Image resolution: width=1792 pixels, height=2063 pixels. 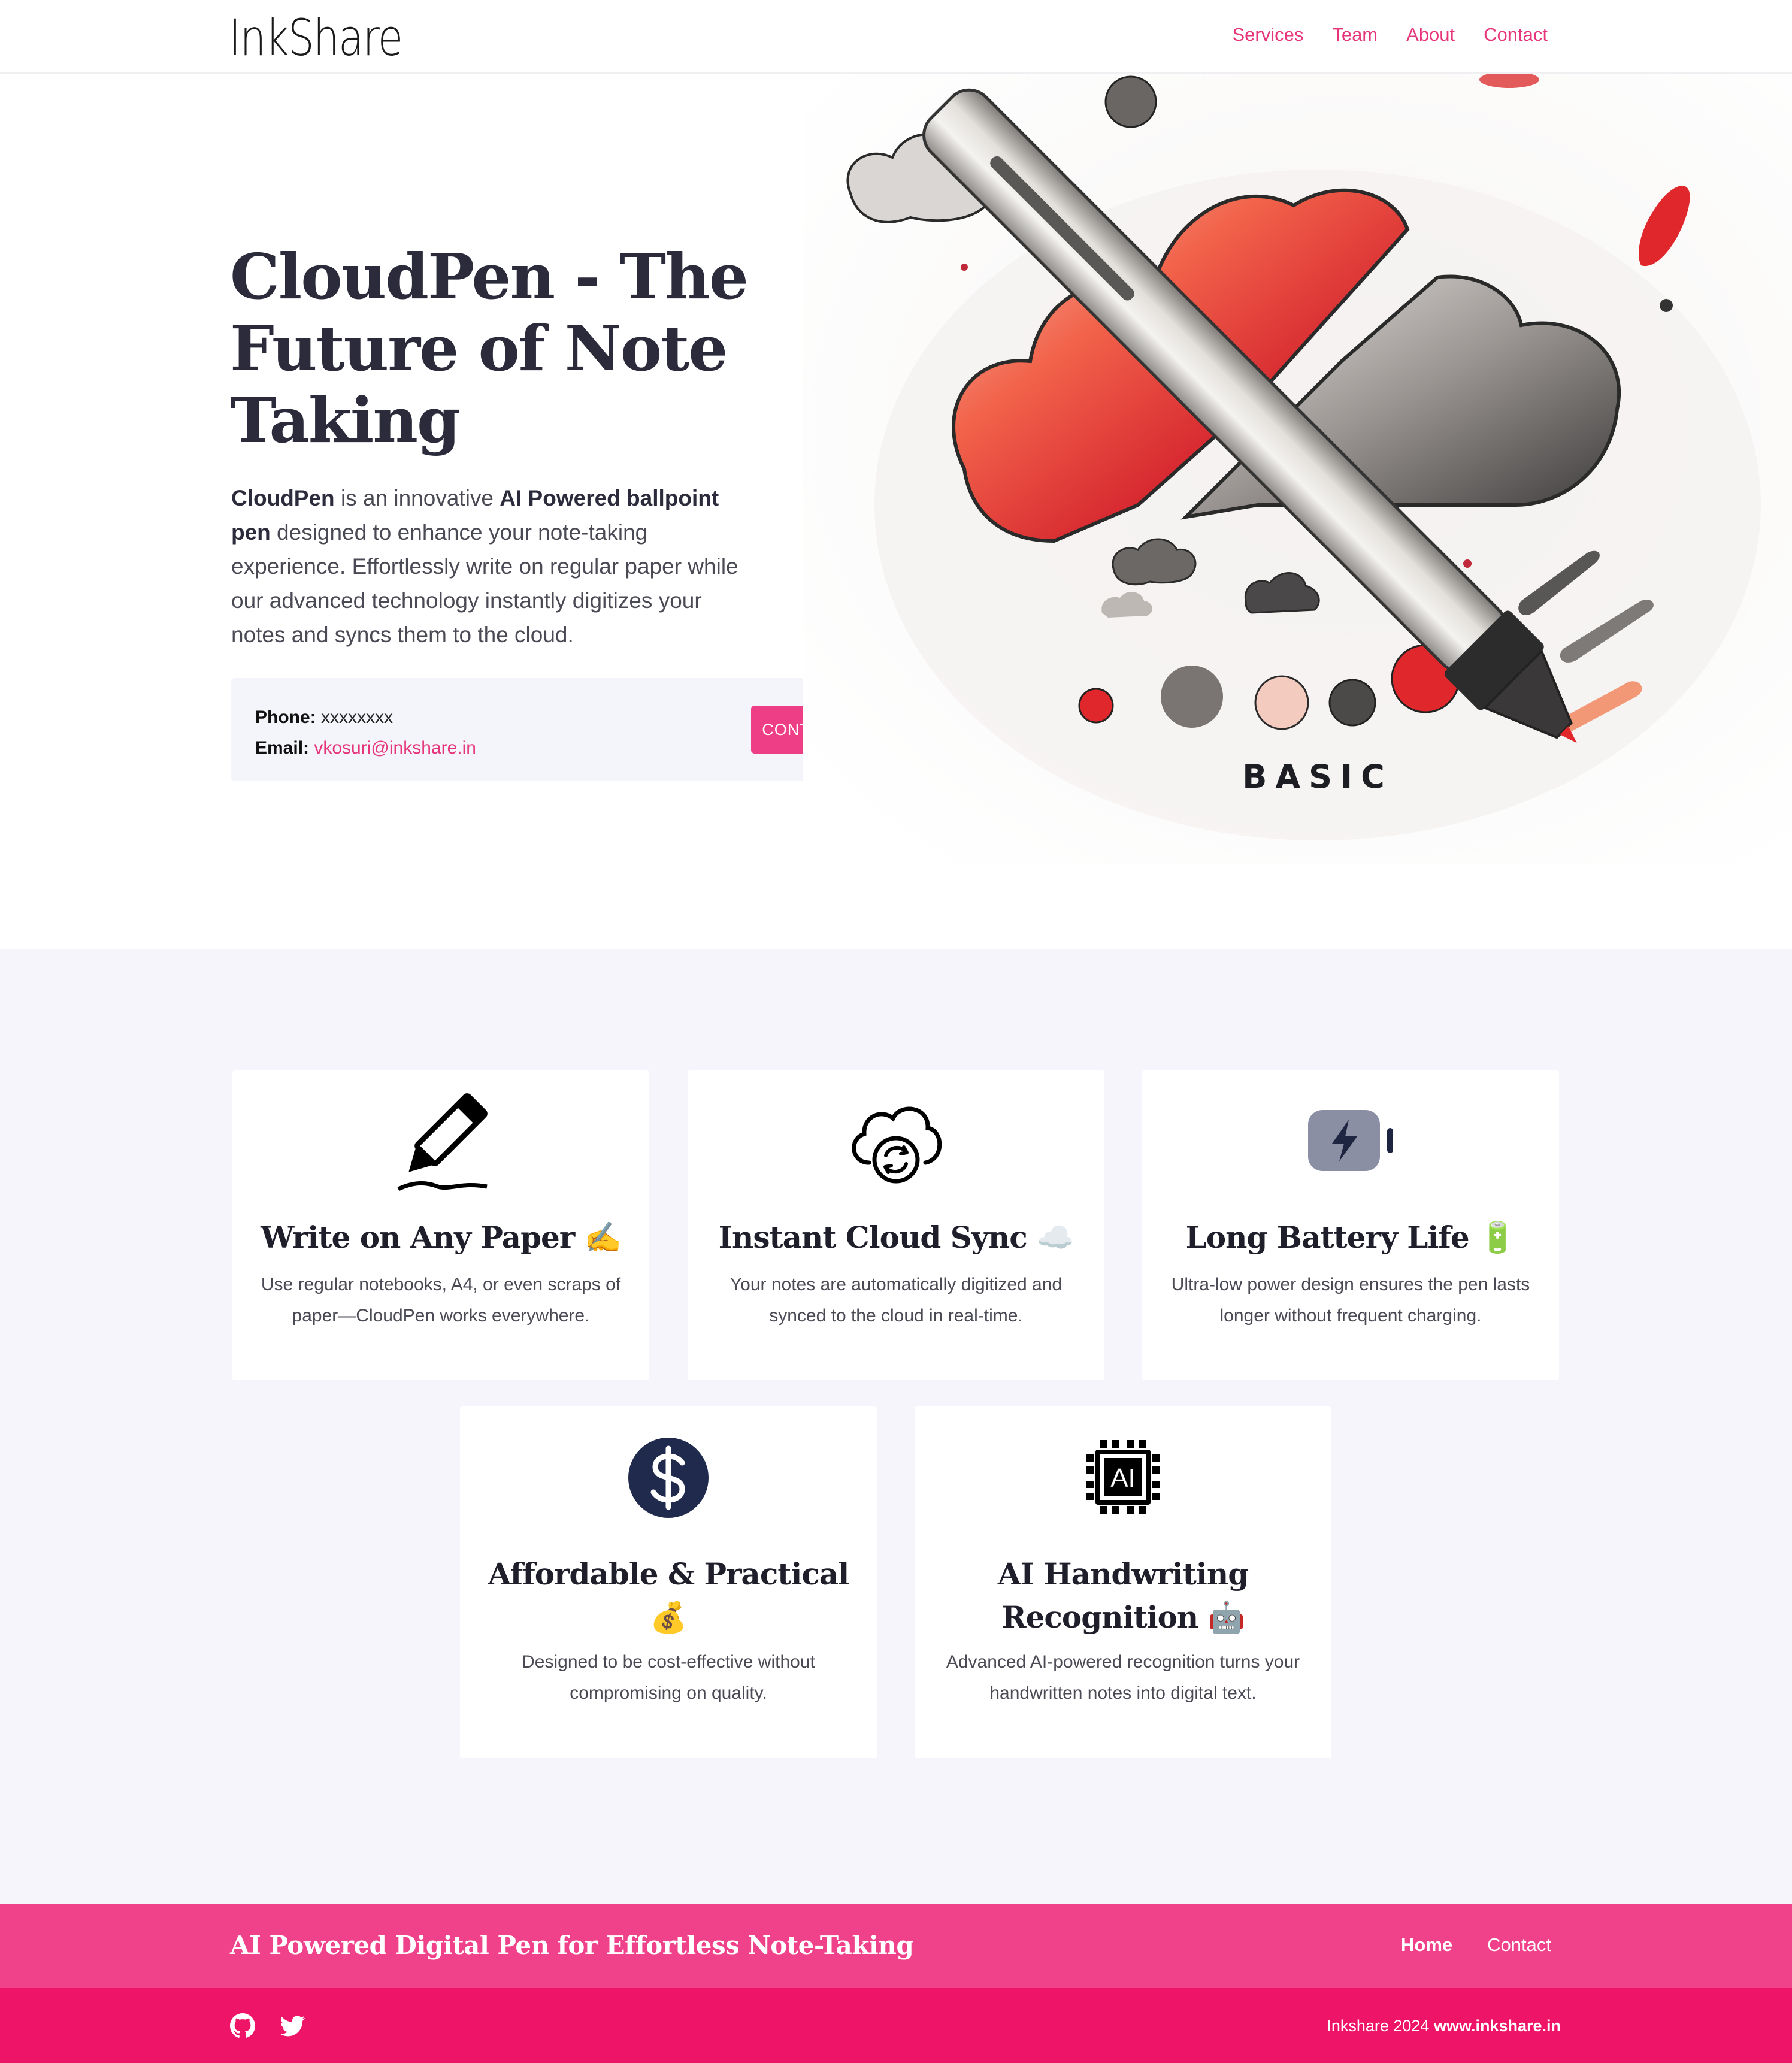 I want to click on email-link: vkosuri@inkshare.in, so click(x=395, y=748).